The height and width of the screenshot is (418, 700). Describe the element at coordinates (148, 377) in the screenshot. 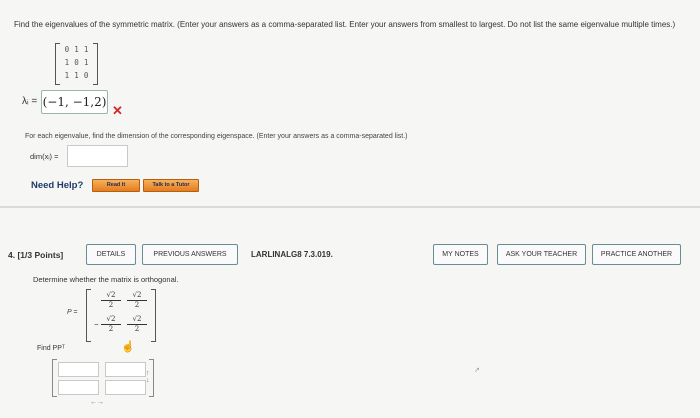

I see `resize-rows-icon: ↑ ↓` at that location.